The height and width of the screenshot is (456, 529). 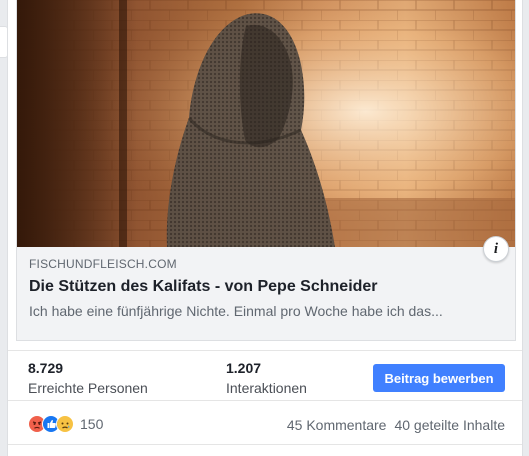 What do you see at coordinates (244, 368) in the screenshot?
I see `engagement-value: 1.207` at bounding box center [244, 368].